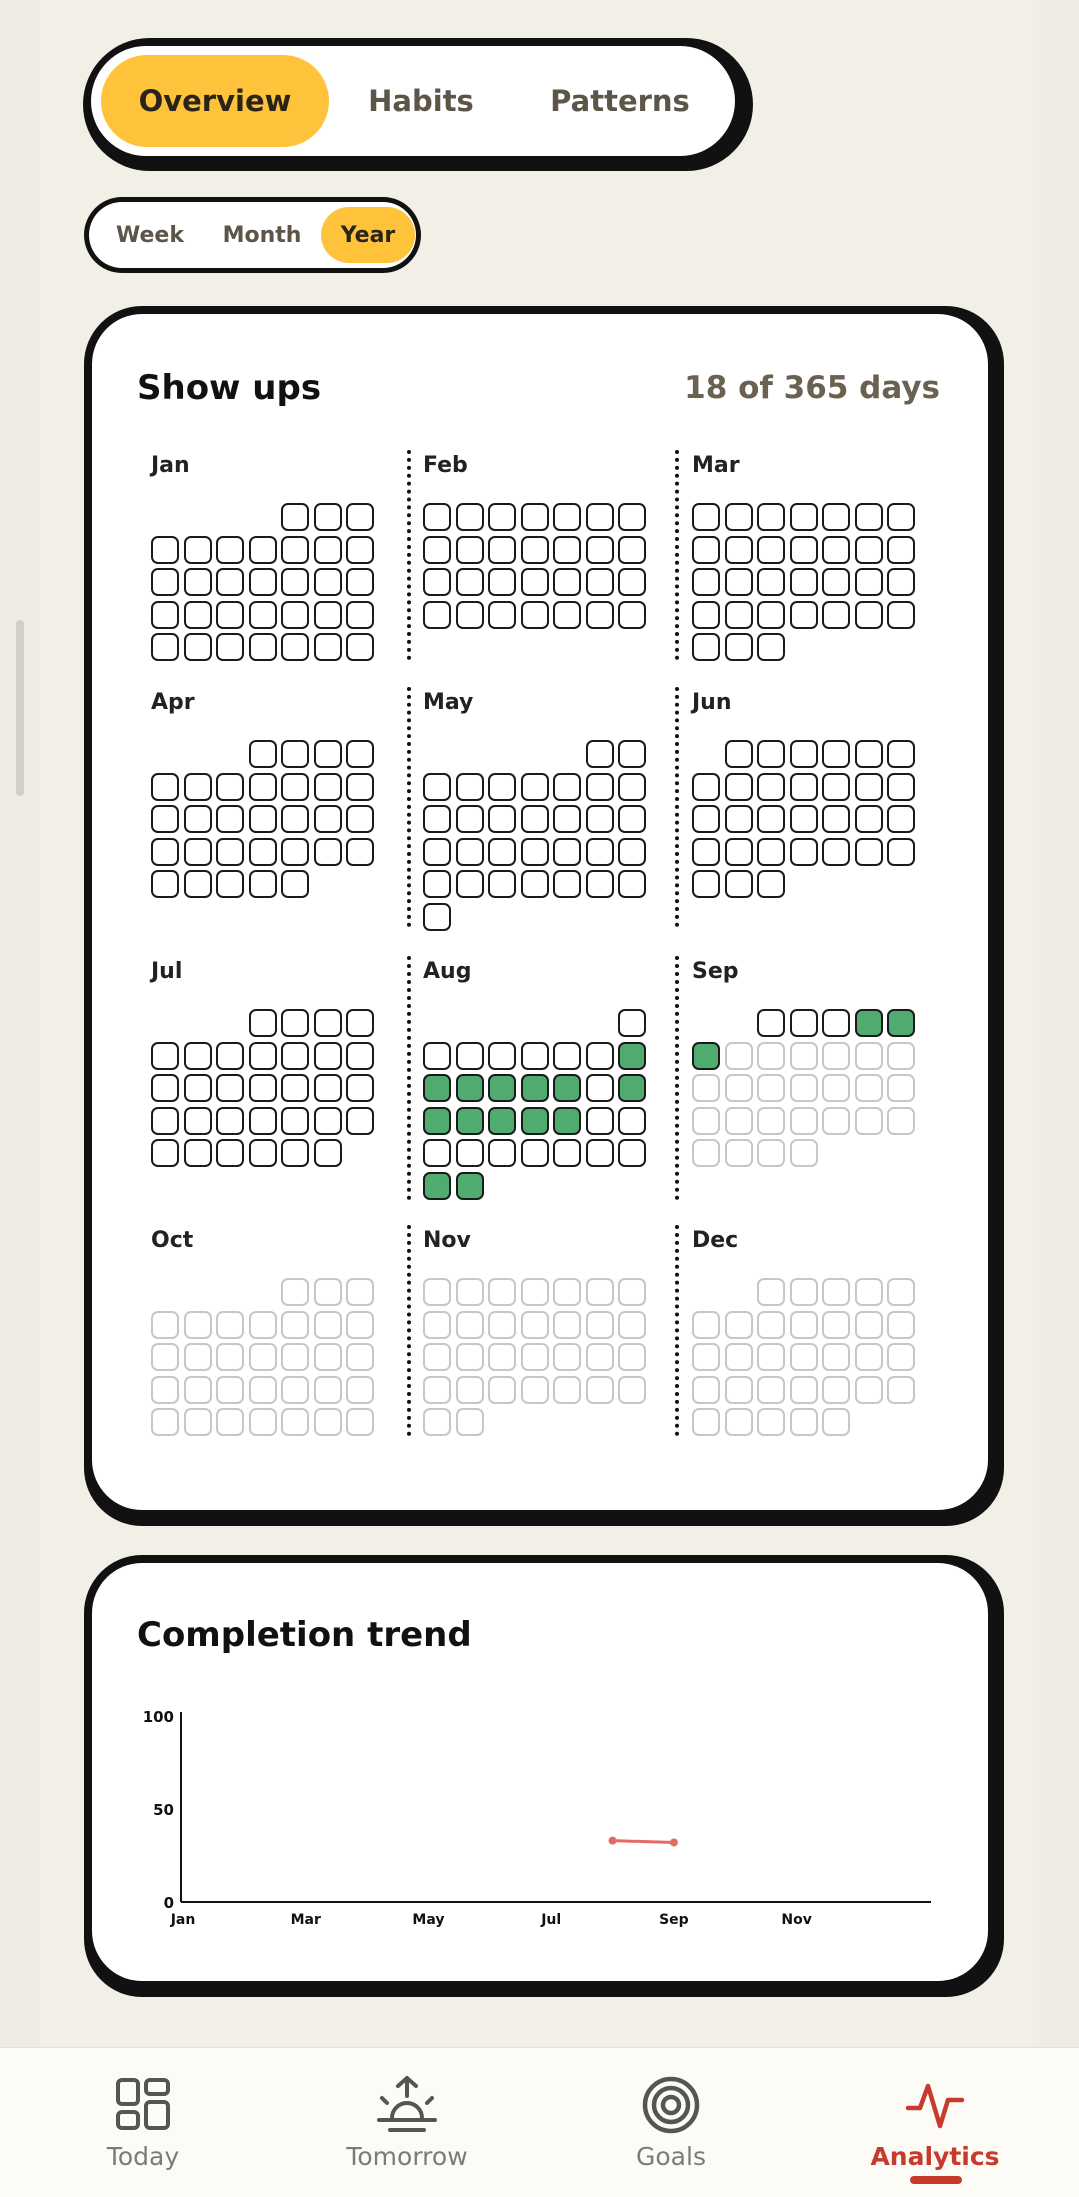 The width and height of the screenshot is (1079, 2197). What do you see at coordinates (262, 235) in the screenshot?
I see `period-tab-month: Month` at bounding box center [262, 235].